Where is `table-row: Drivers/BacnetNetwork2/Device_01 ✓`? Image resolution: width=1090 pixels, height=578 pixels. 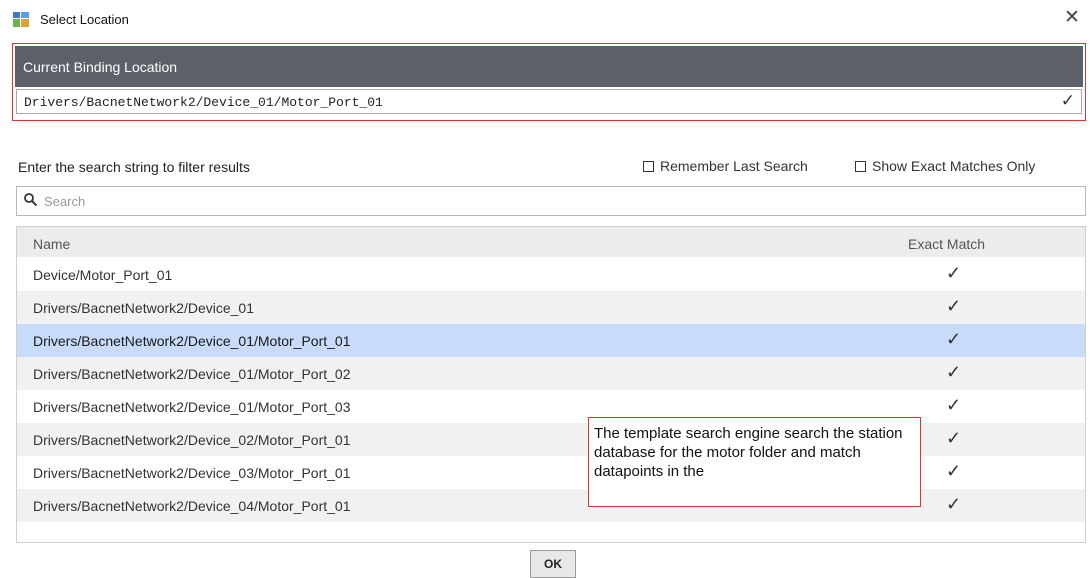
table-row: Drivers/BacnetNetwork2/Device_01 ✓ is located at coordinates (551, 307).